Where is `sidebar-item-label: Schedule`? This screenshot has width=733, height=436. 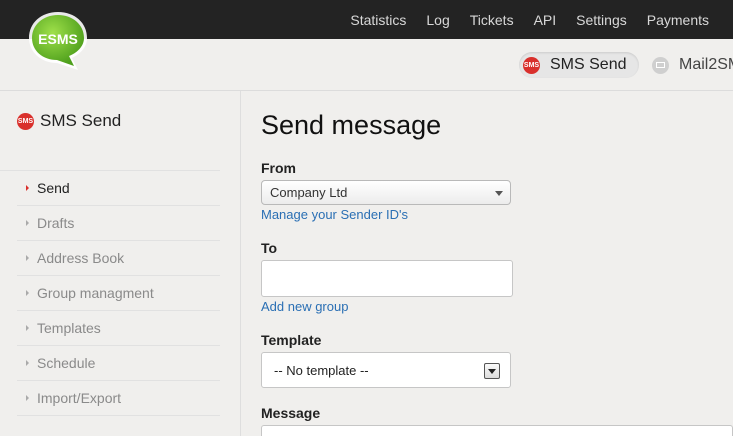 sidebar-item-label: Schedule is located at coordinates (66, 363).